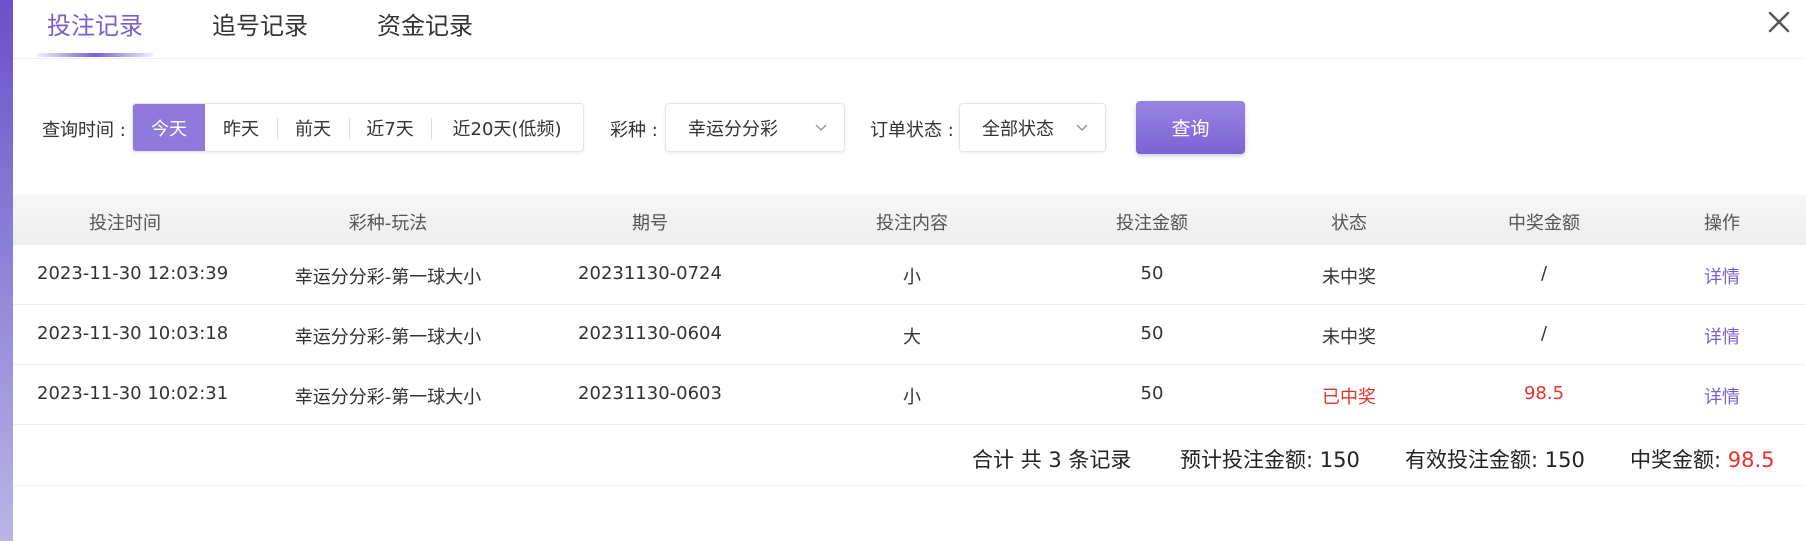 This screenshot has height=541, width=1806. I want to click on cell-bet-time: 2023-11-30 10:03:18, so click(133, 333).